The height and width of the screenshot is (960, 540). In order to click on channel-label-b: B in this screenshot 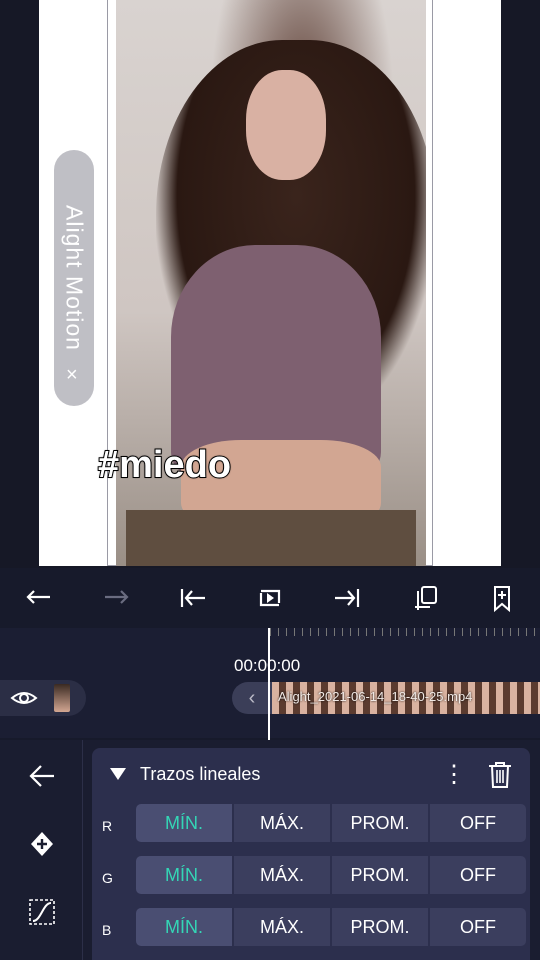, I will do `click(107, 930)`.